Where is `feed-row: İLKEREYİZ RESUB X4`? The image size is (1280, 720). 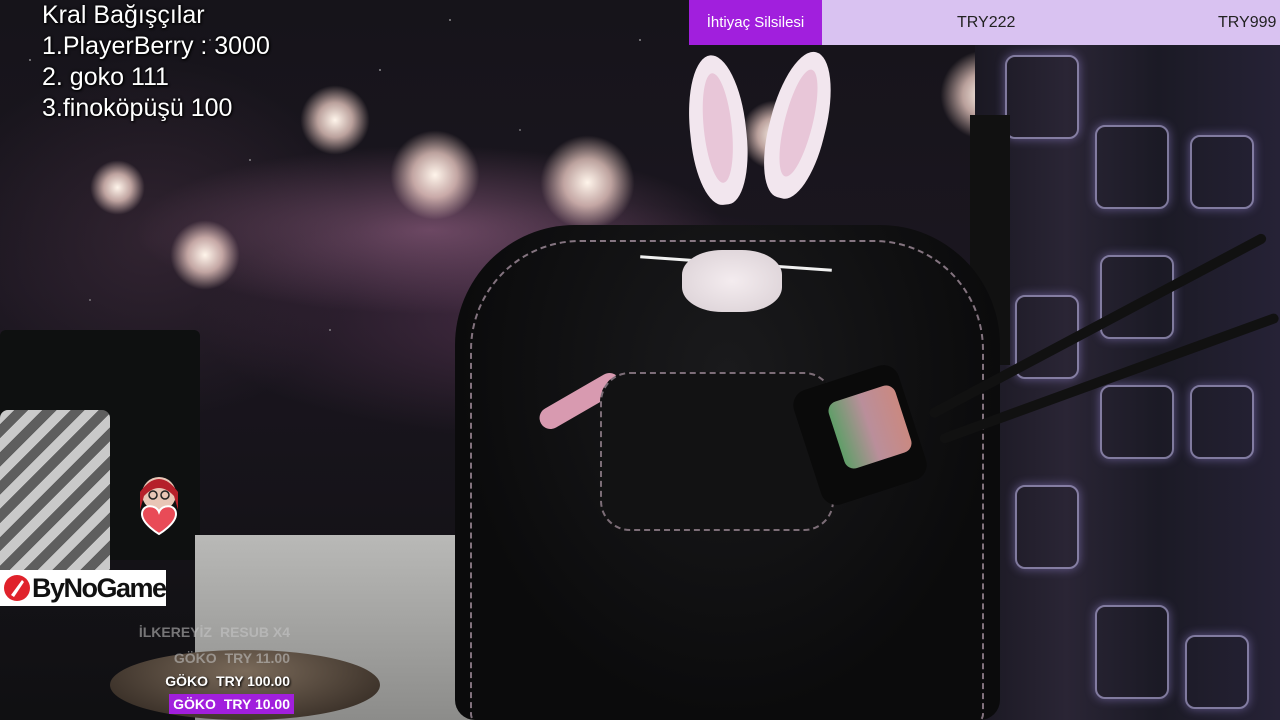 feed-row: İLKEREYİZ RESUB X4 is located at coordinates (214, 632).